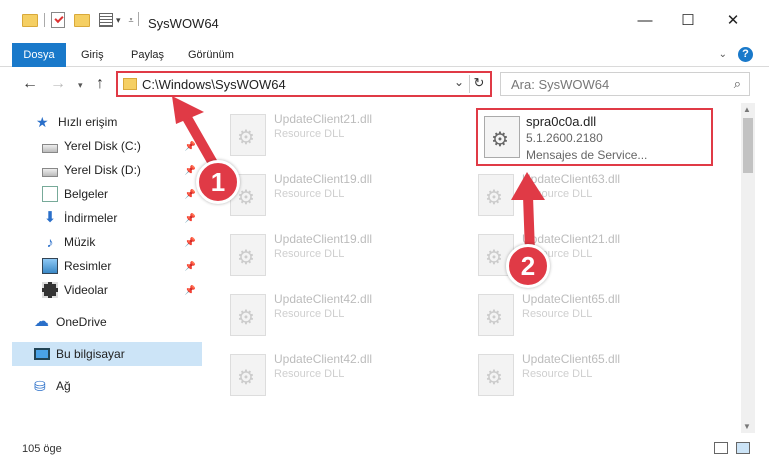 This screenshot has width=769, height=471. Describe the element at coordinates (50, 194) in the screenshot. I see `document-icon` at that location.